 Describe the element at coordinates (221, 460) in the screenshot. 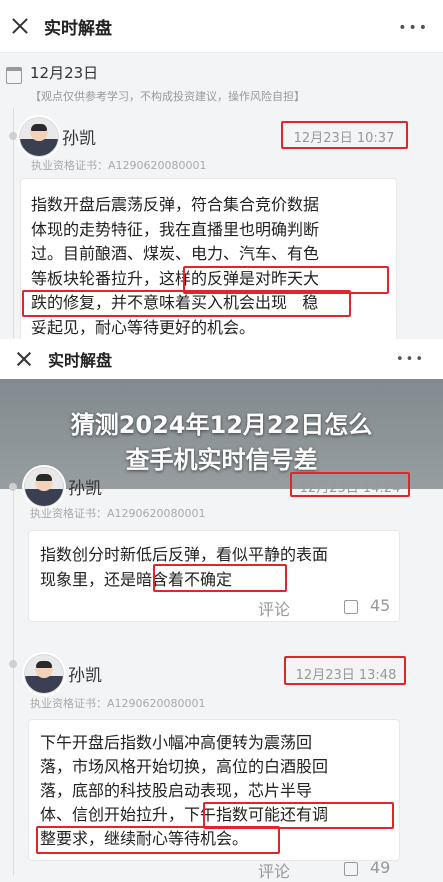

I see `banner-title-line2: 查手机实时信号差` at that location.